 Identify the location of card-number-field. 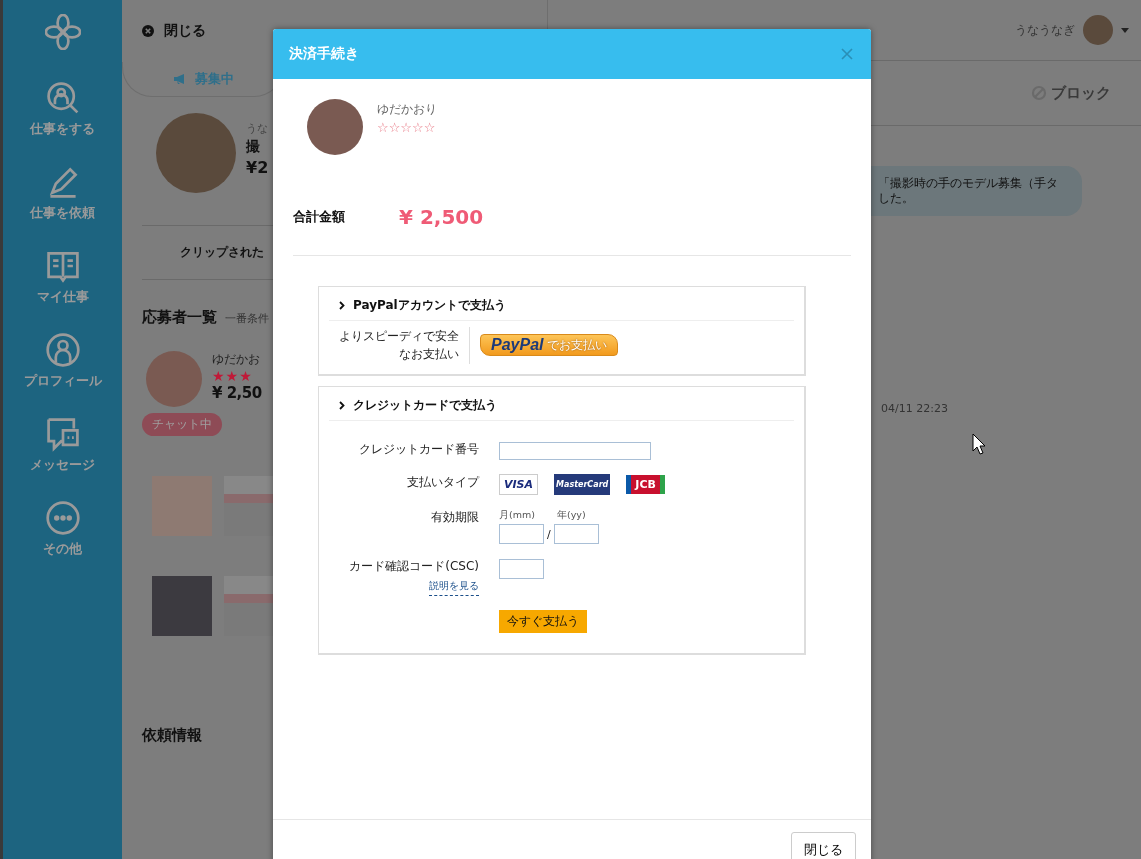
(575, 451).